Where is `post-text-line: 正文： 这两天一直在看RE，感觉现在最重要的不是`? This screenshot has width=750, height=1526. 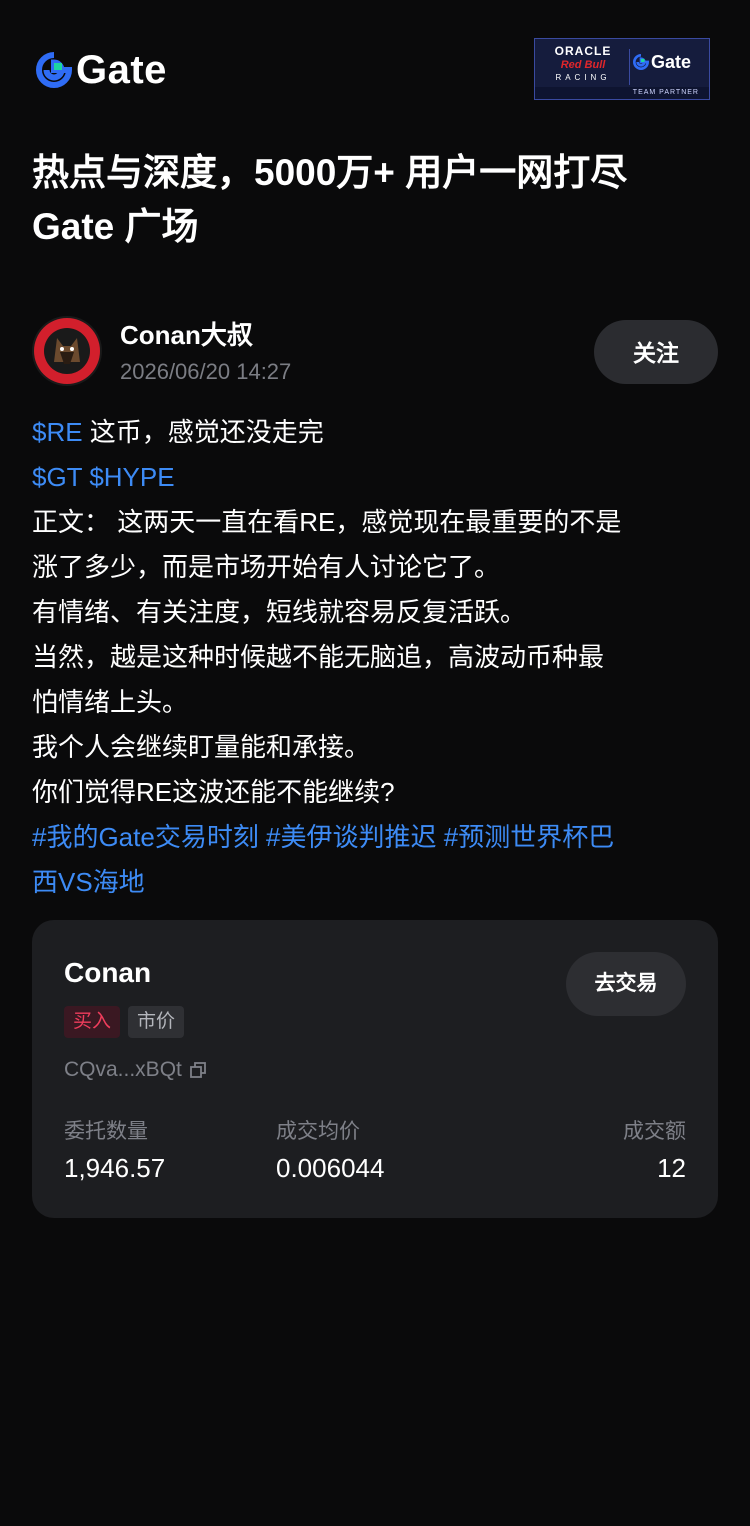
post-text-line: 正文： 这两天一直在看RE，感觉现在最重要的不是 is located at coordinates (327, 522).